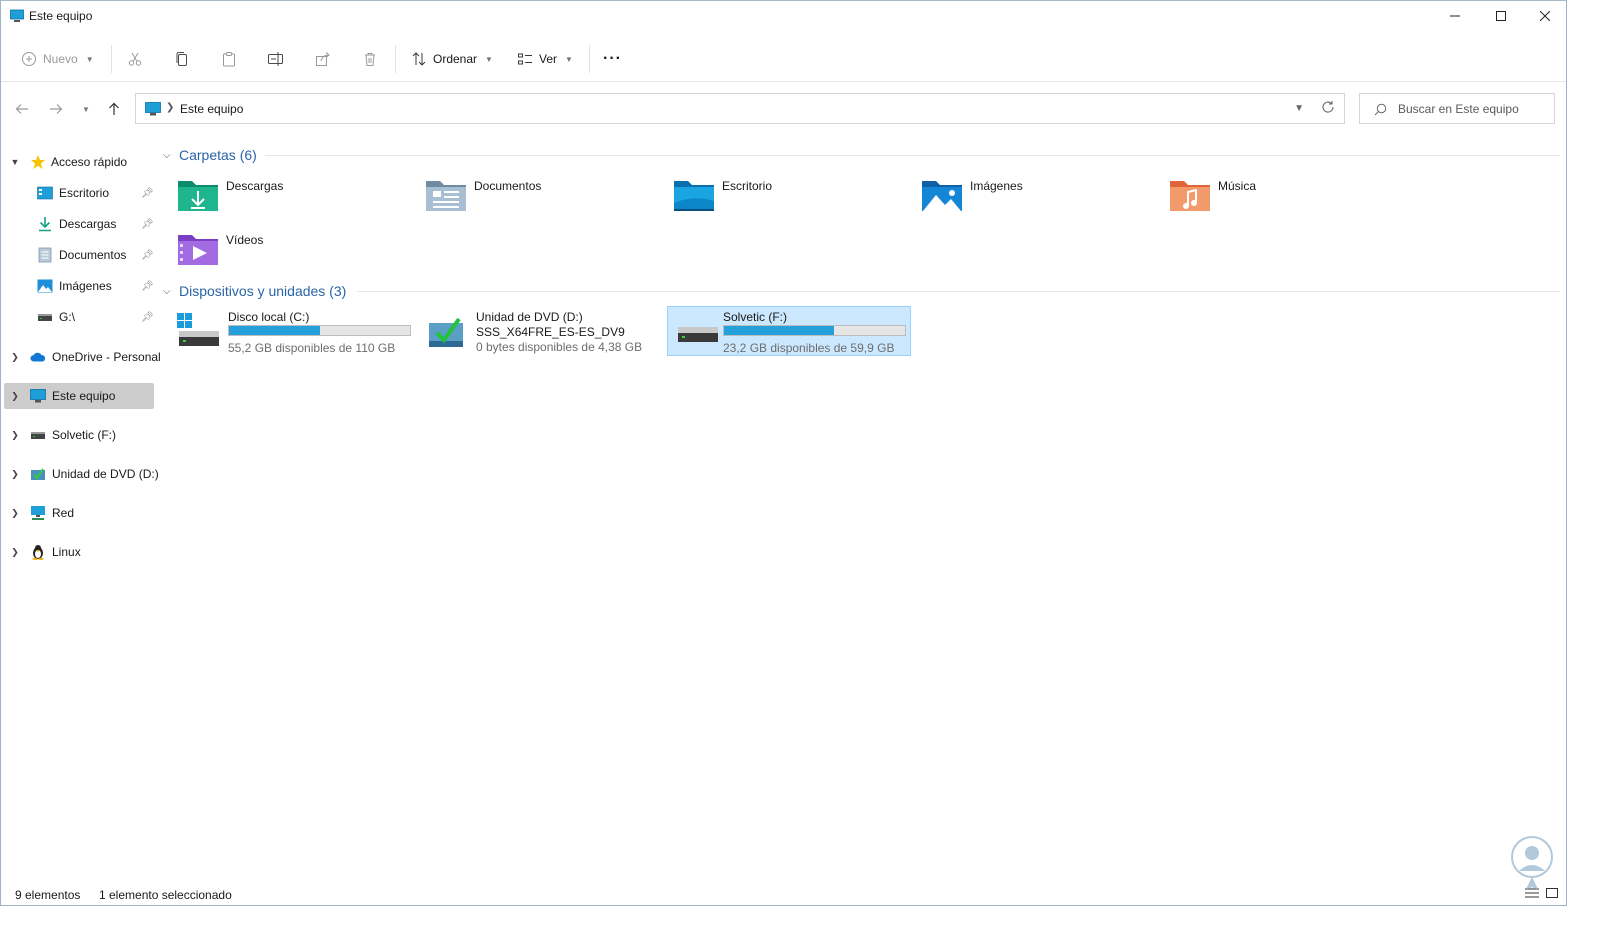  I want to click on sort-button: Ordenar ▼, so click(452, 59).